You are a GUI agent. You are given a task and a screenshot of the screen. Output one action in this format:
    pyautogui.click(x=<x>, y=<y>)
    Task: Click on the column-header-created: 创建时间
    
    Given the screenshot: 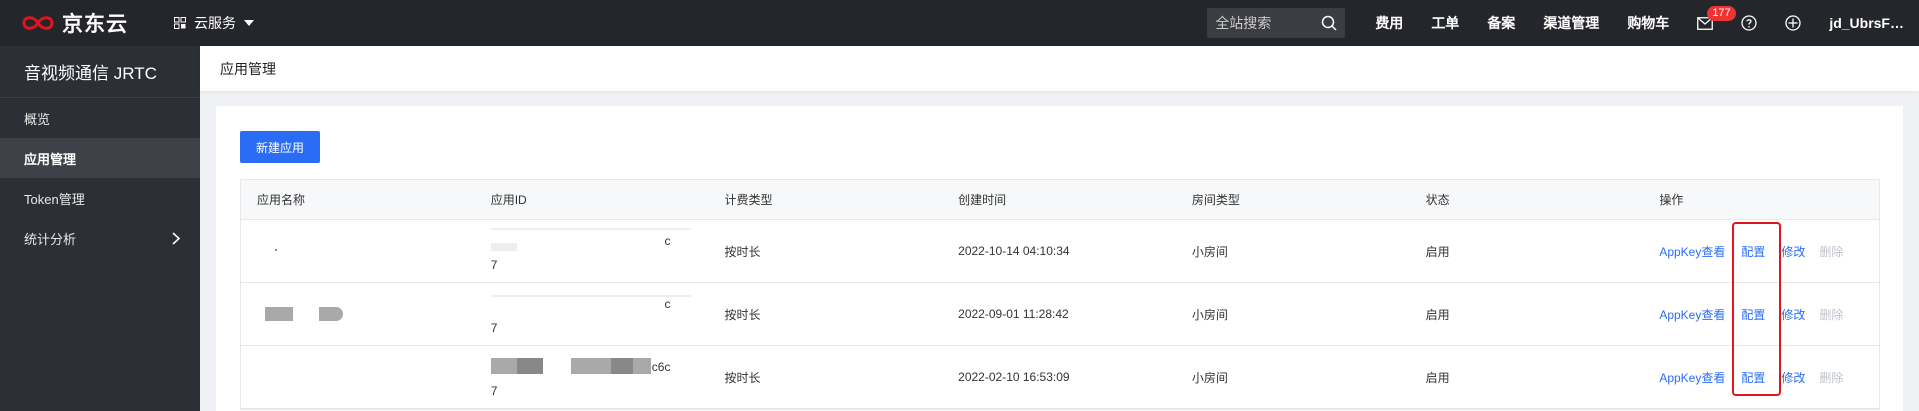 What is the action you would take?
    pyautogui.click(x=982, y=200)
    